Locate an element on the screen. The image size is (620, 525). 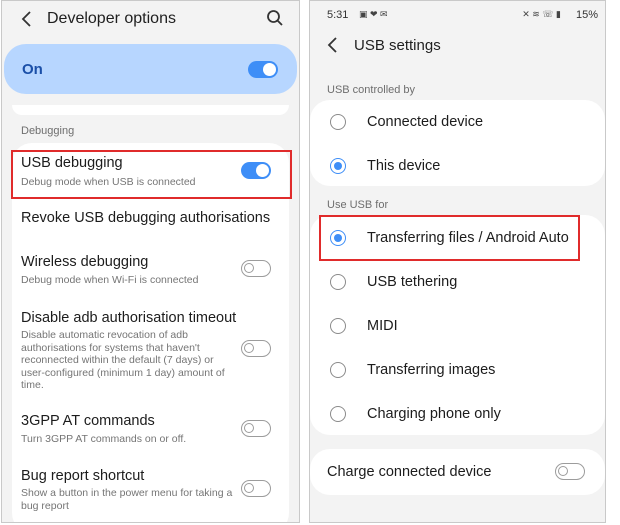
page-title: USB settings is located at coordinates (397, 45).